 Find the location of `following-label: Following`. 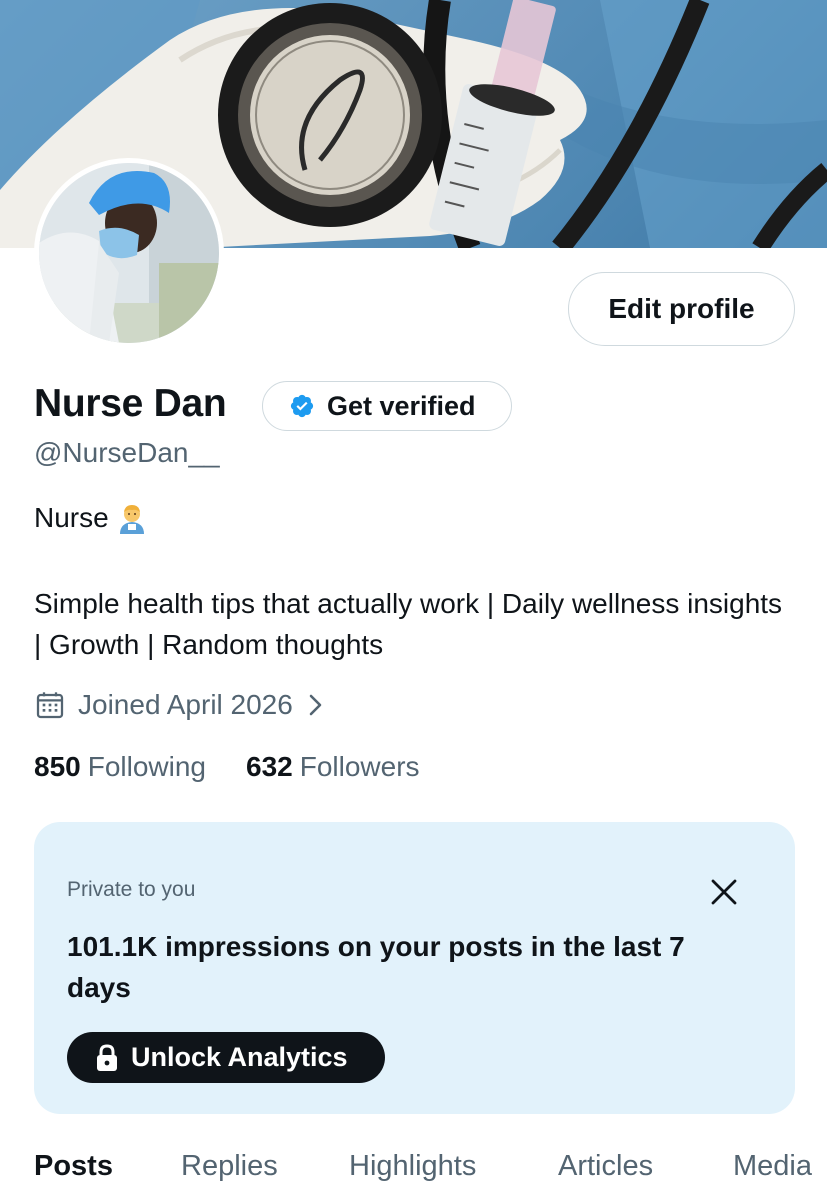

following-label: Following is located at coordinates (146, 766).